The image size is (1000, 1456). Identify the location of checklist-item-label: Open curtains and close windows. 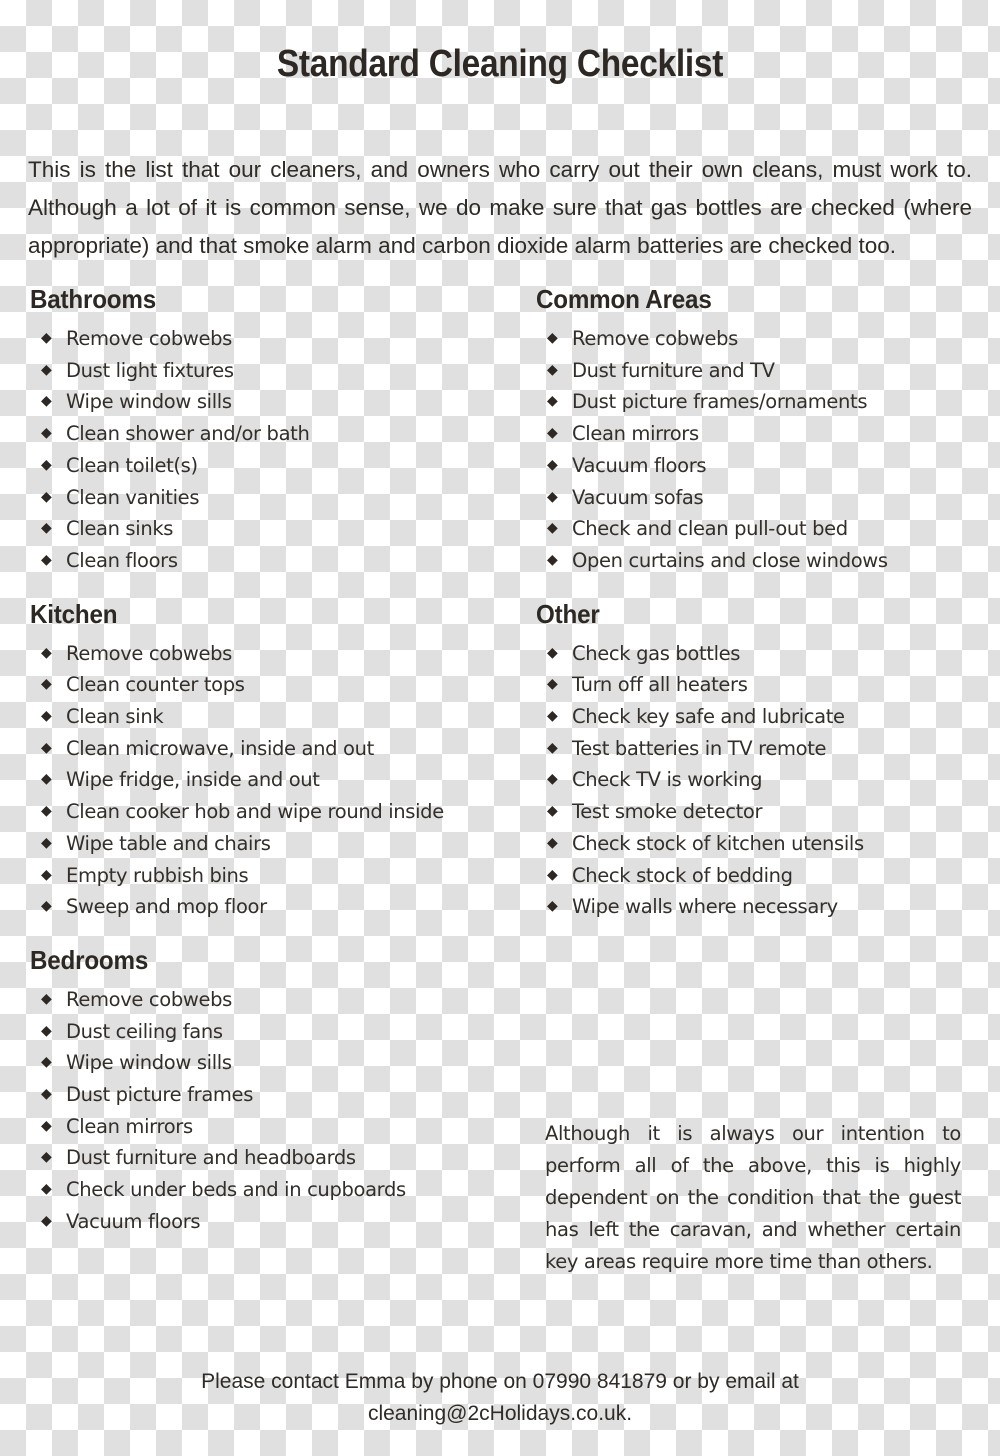
(730, 560).